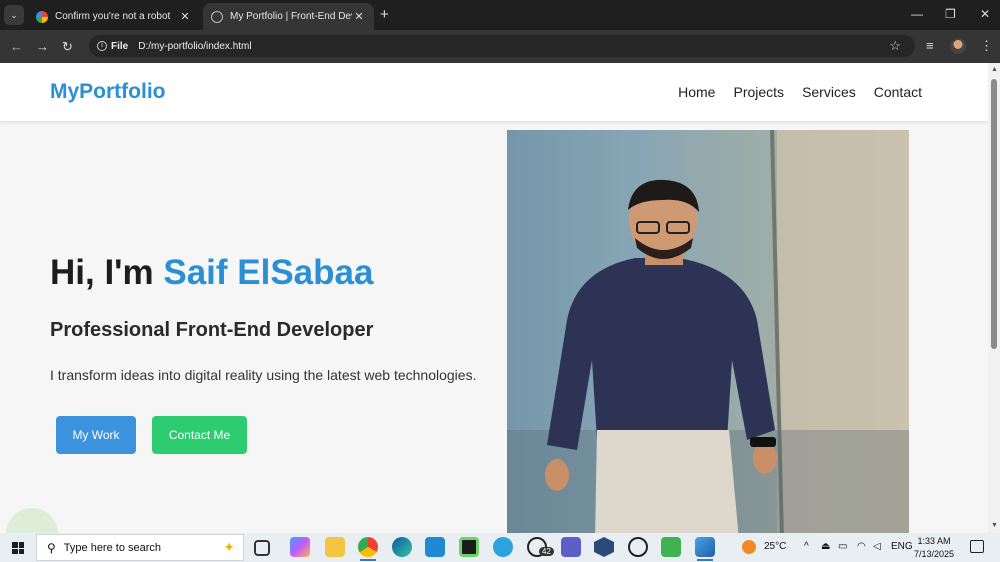  I want to click on search-icon: ⚲, so click(51, 547).